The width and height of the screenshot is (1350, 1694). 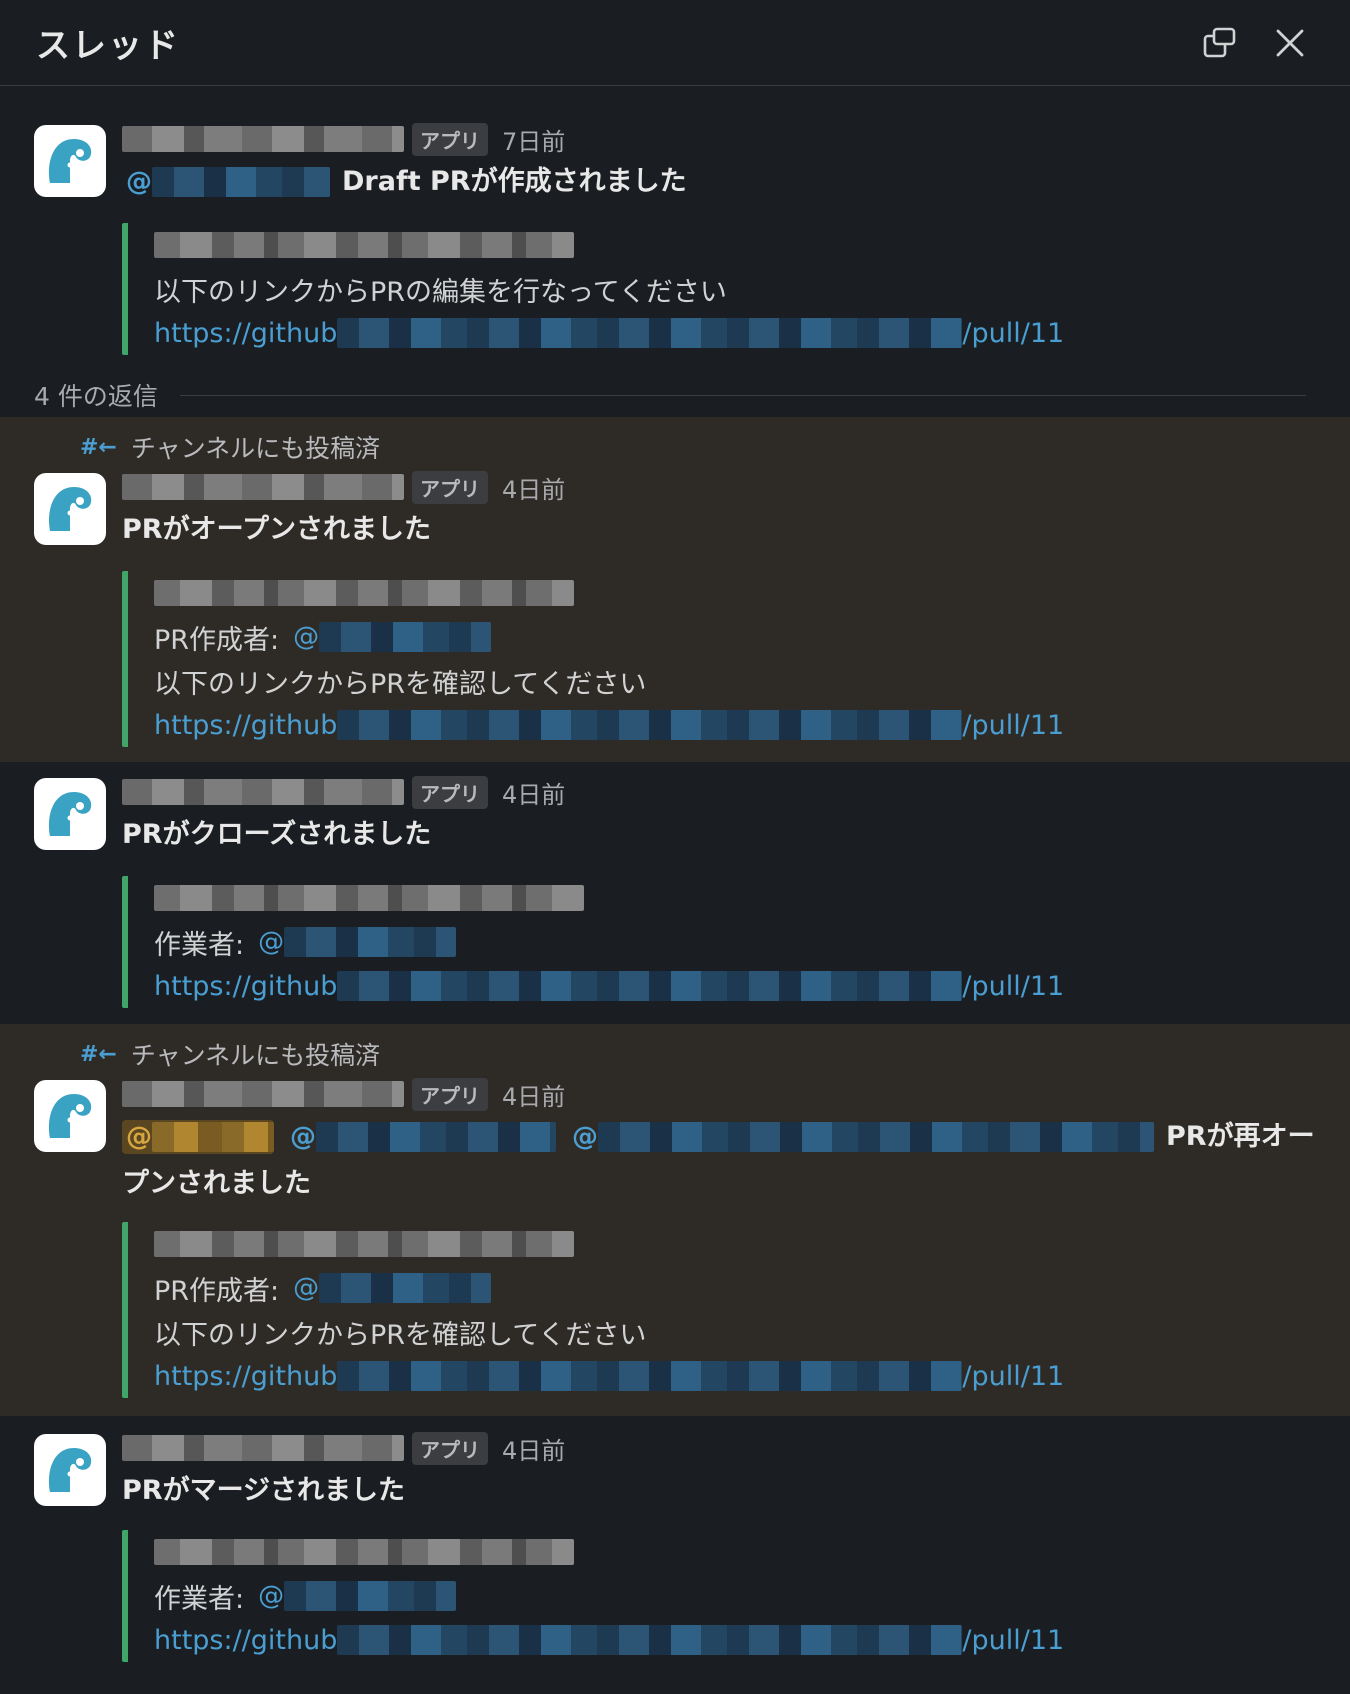 I want to click on field-label: PR作成者:, so click(x=217, y=640).